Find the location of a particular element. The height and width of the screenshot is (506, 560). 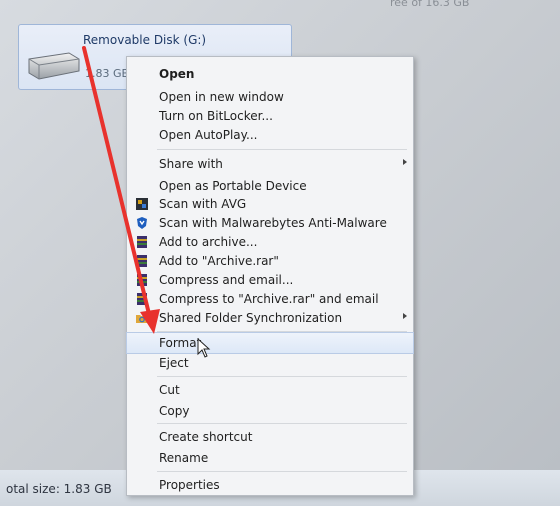

drive-size-label: 1.83 GB is located at coordinates (107, 73).